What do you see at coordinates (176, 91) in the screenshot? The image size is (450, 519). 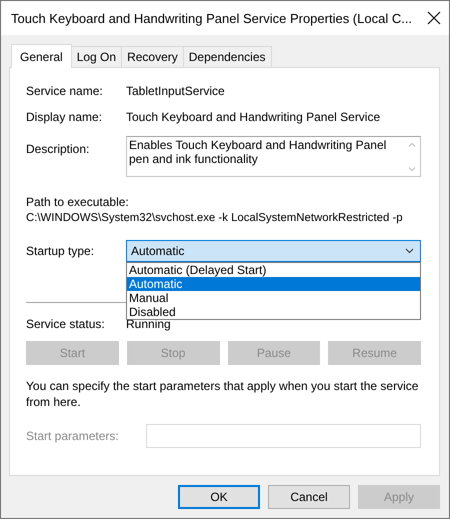 I see `field-value: TabletInputService` at bounding box center [176, 91].